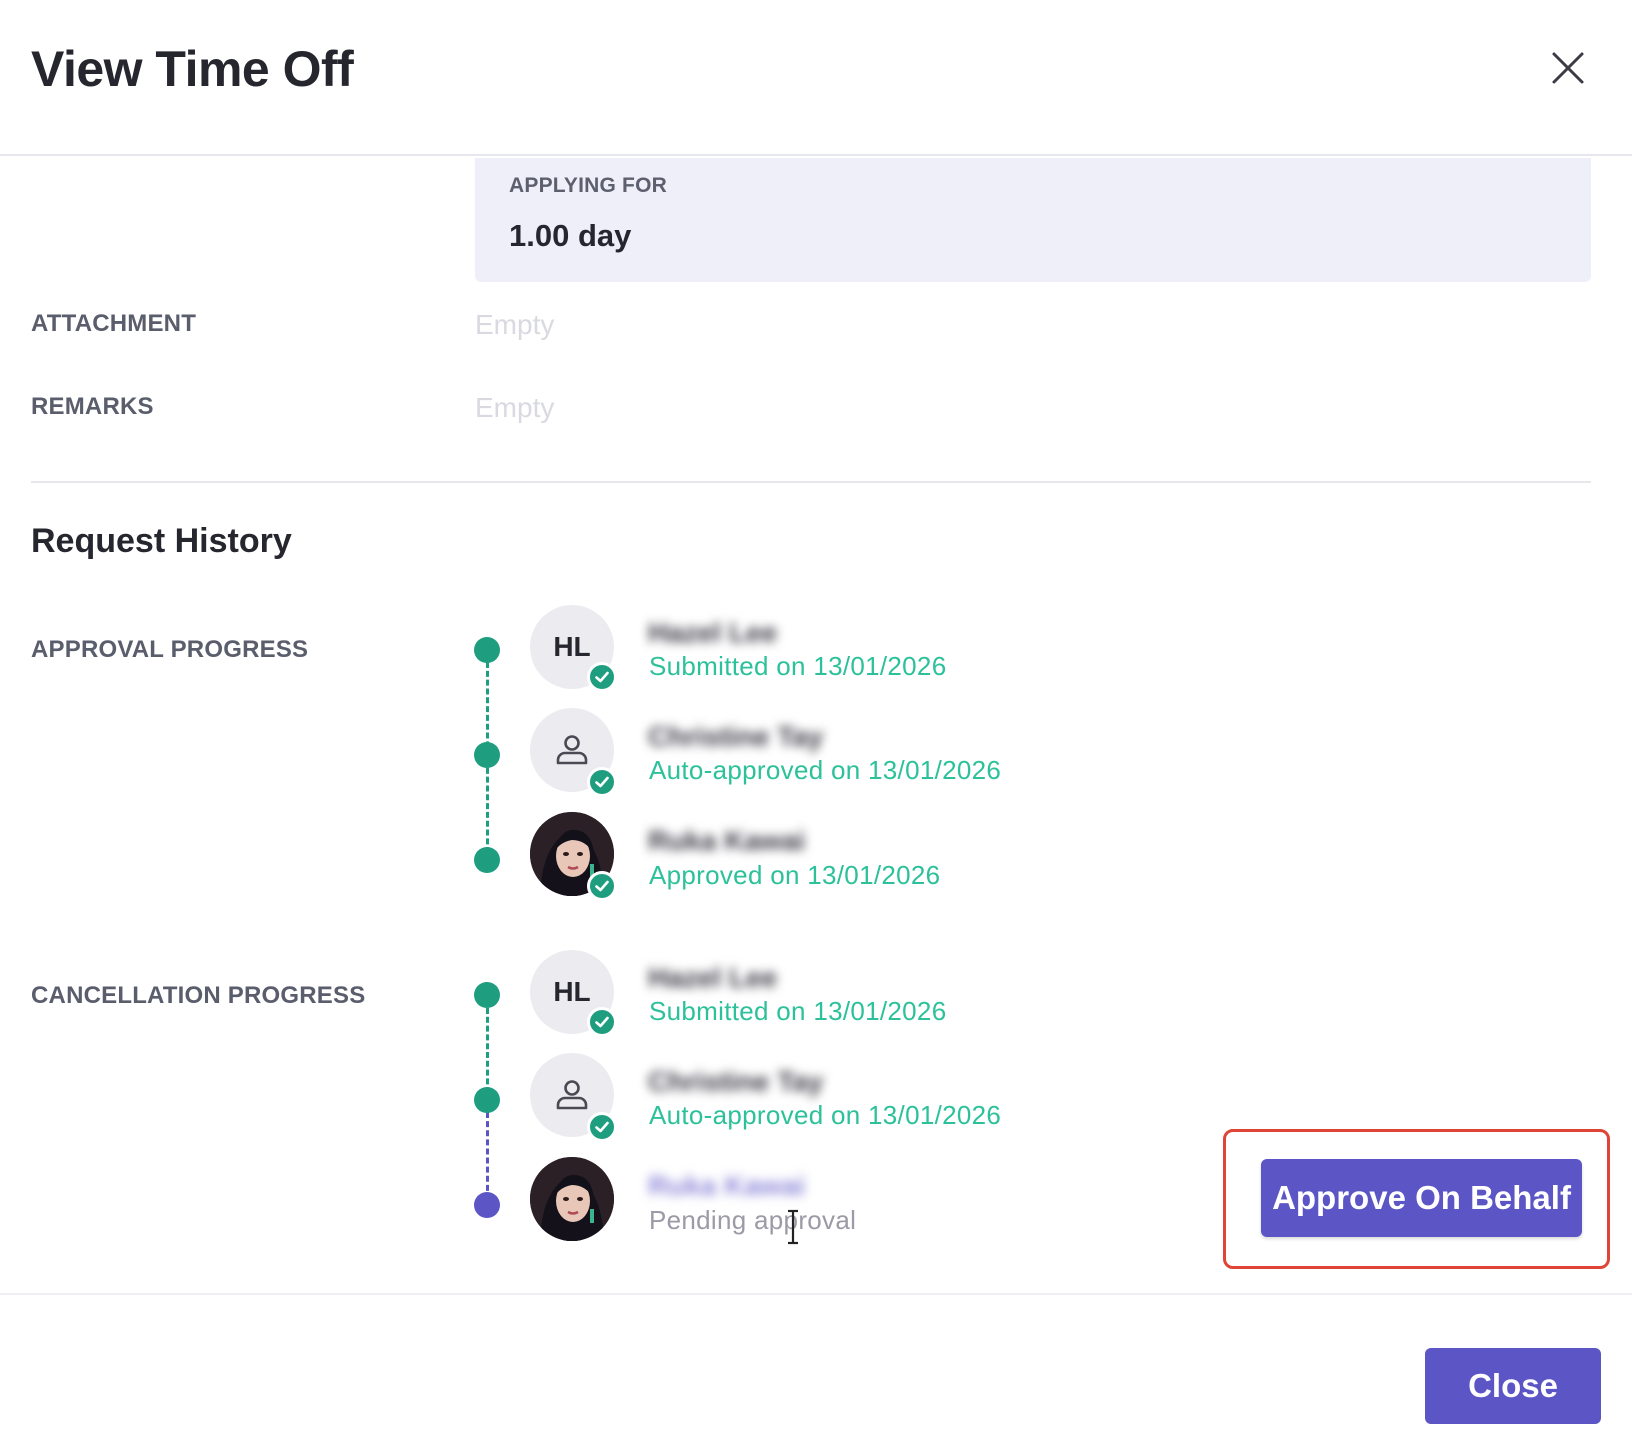 Image resolution: width=1632 pixels, height=1437 pixels. What do you see at coordinates (92, 406) in the screenshot?
I see `remarks-label: REMARKS` at bounding box center [92, 406].